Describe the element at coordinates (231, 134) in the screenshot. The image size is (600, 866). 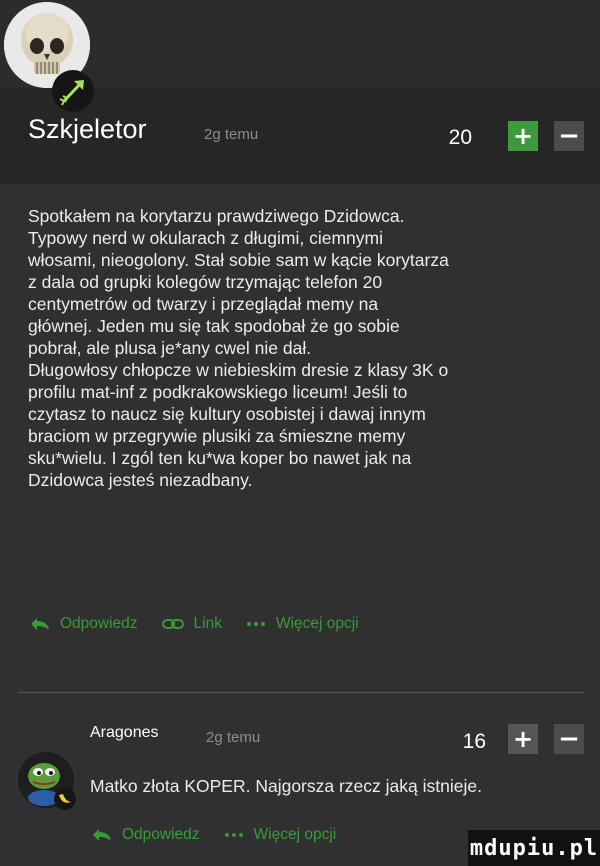
I see `comment-timestamp: 2g temu` at that location.